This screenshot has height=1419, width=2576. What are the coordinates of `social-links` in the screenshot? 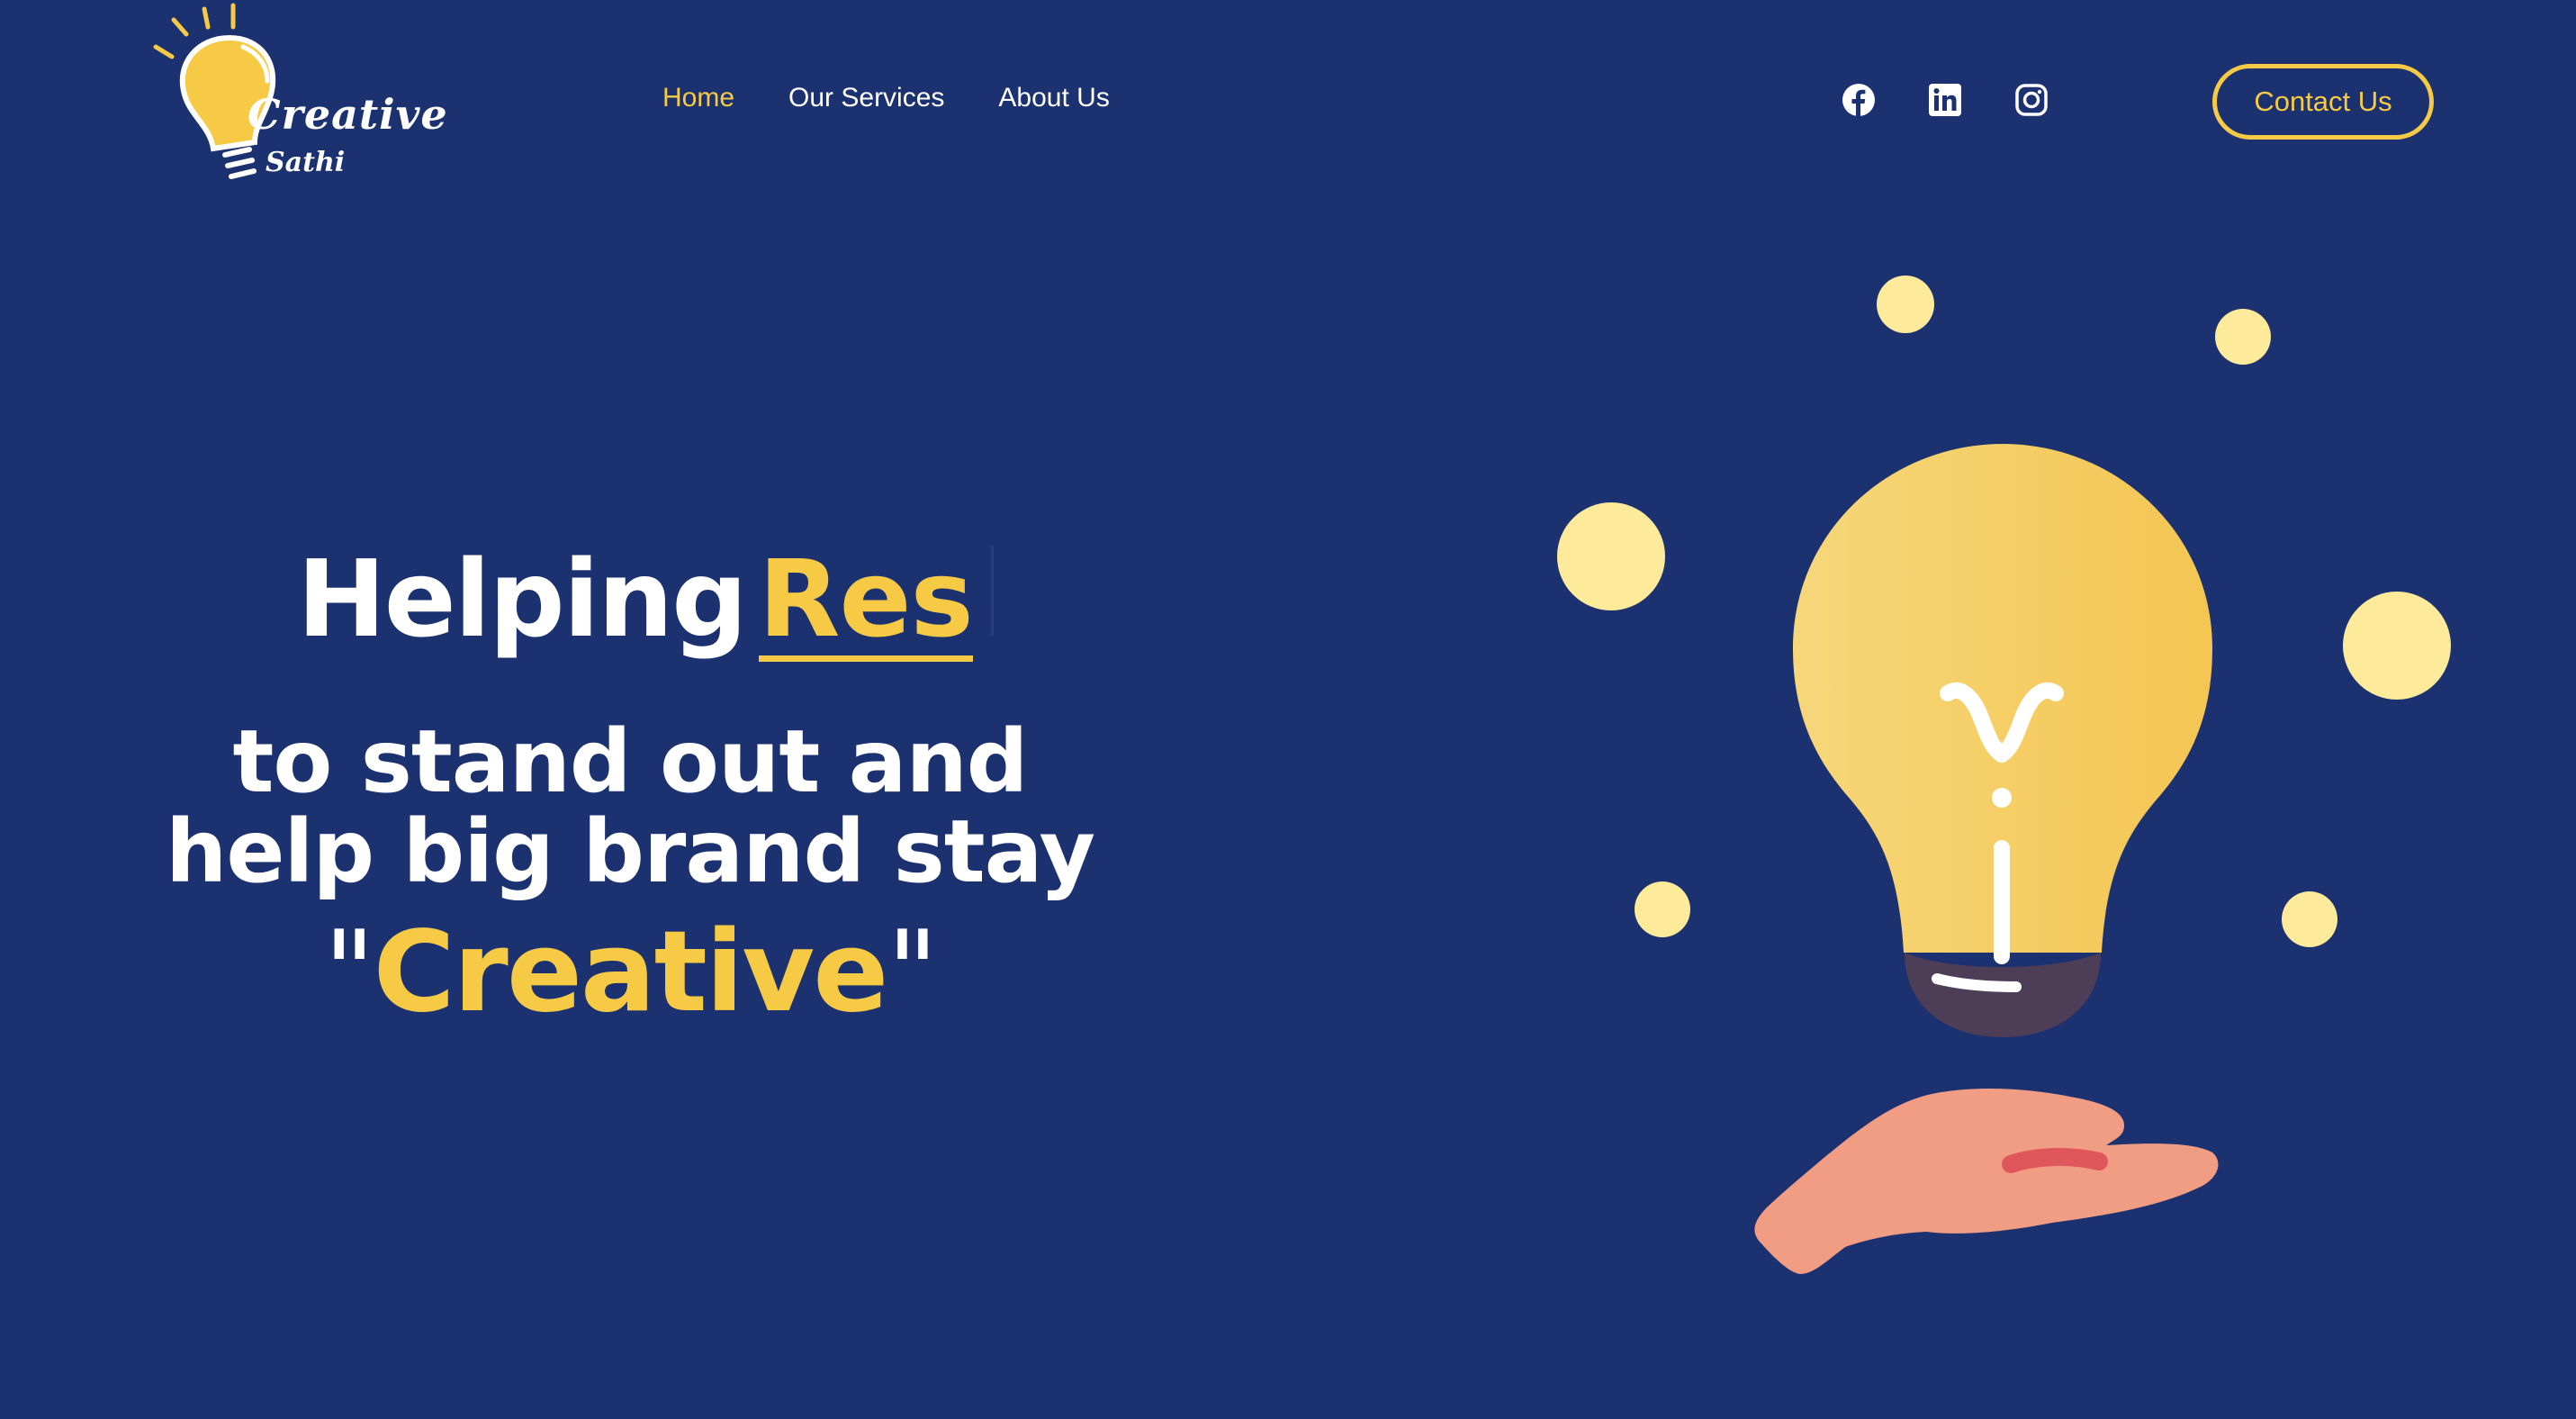 It's located at (1945, 100).